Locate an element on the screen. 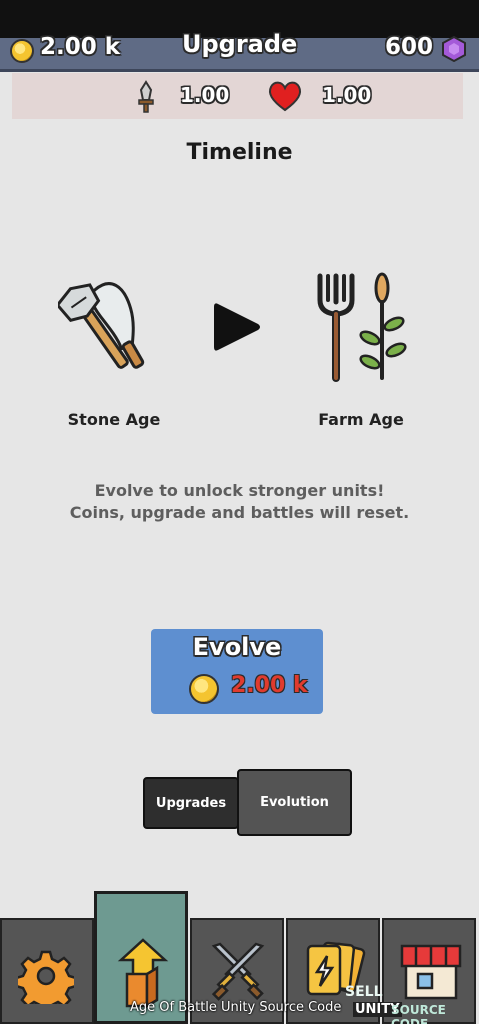  sell-unity-logo: SELL UNITY SOURCE CODE is located at coordinates (408, 1003).